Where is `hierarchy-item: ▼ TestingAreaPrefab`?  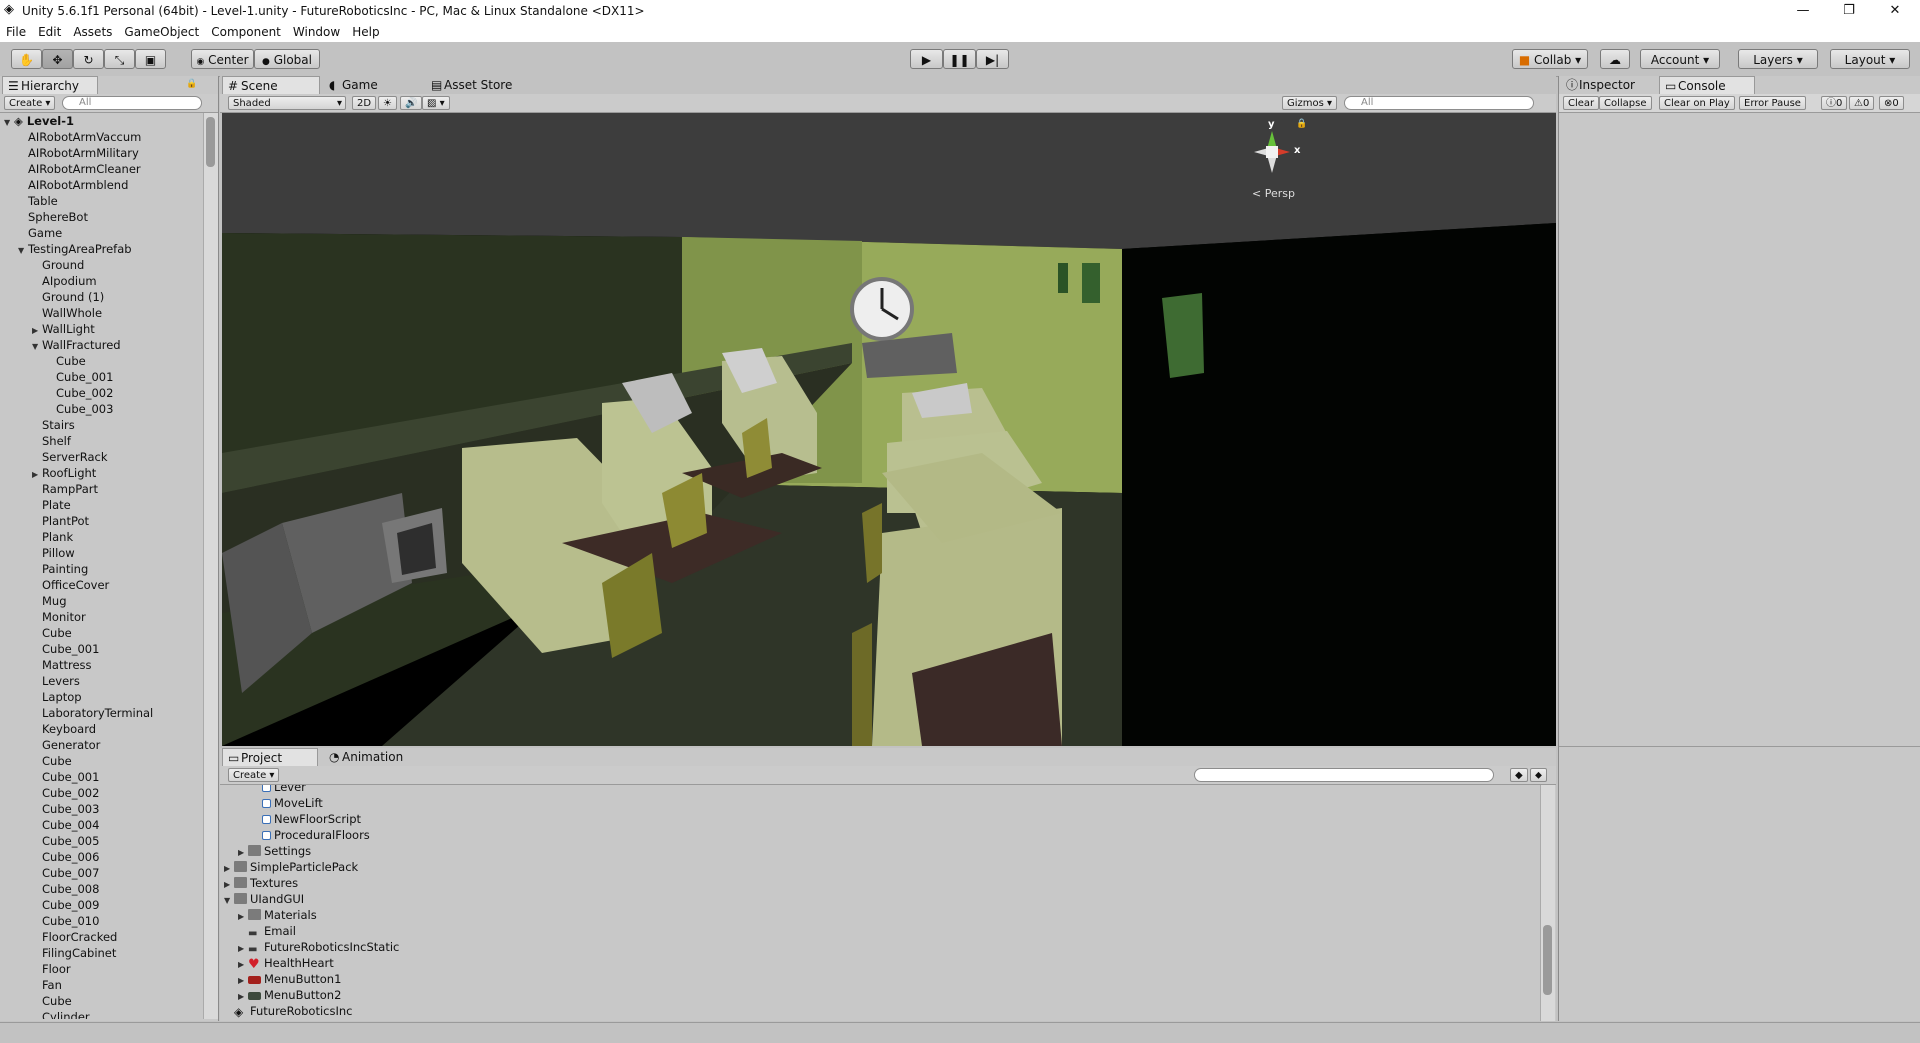
hierarchy-item: ▼ TestingAreaPrefab is located at coordinates (66, 249).